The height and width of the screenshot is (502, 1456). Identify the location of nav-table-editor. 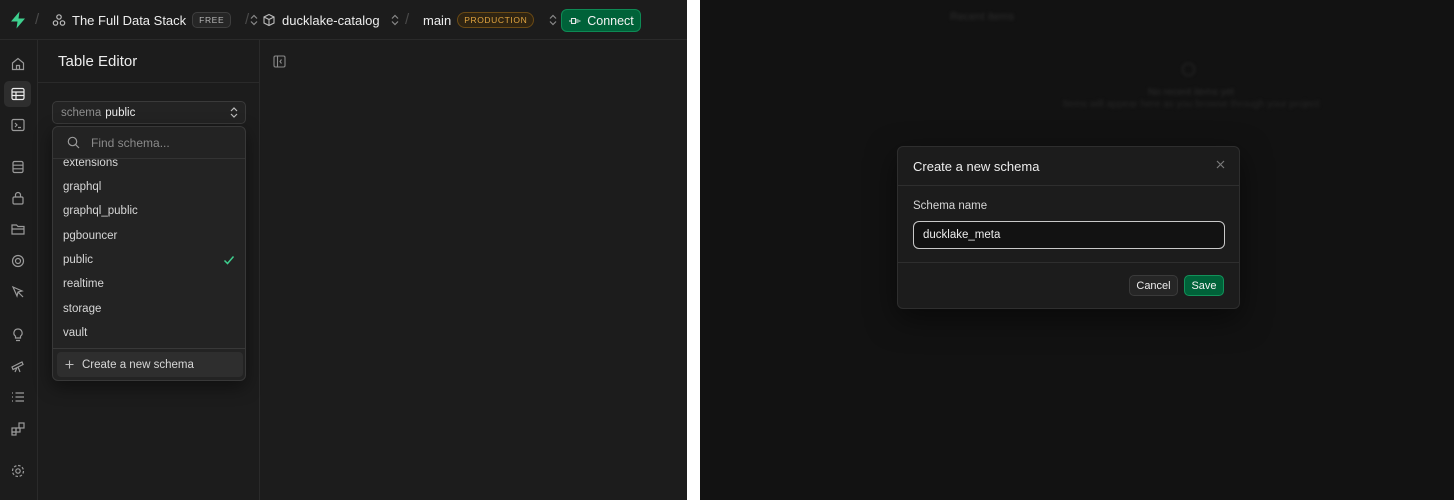
(17, 94).